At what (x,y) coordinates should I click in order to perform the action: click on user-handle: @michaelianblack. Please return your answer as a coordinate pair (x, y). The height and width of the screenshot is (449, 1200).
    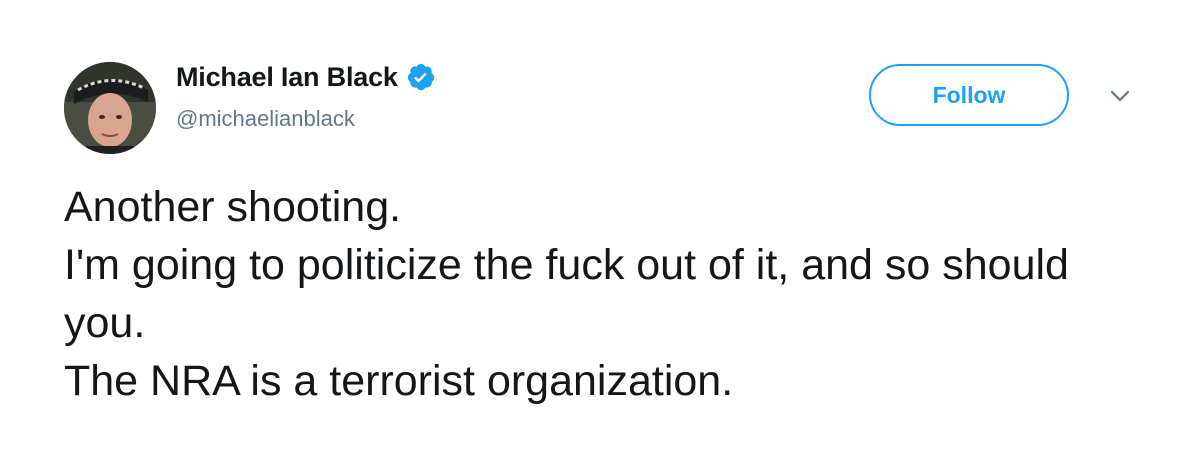
    Looking at the image, I should click on (306, 119).